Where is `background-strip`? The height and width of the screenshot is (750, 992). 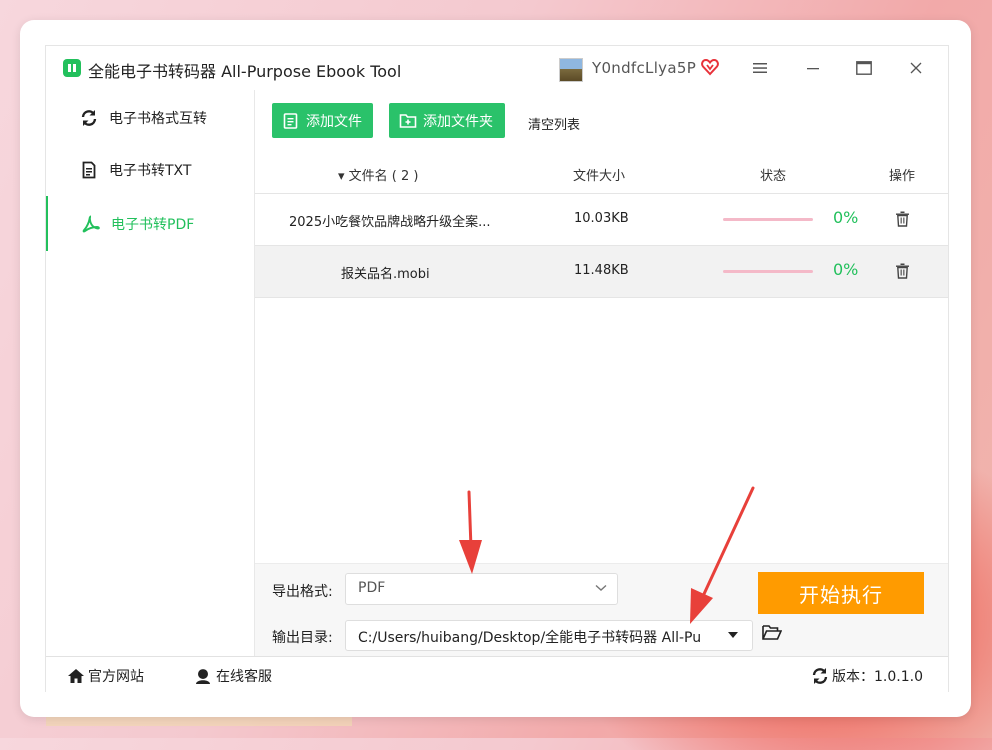
background-strip is located at coordinates (199, 721).